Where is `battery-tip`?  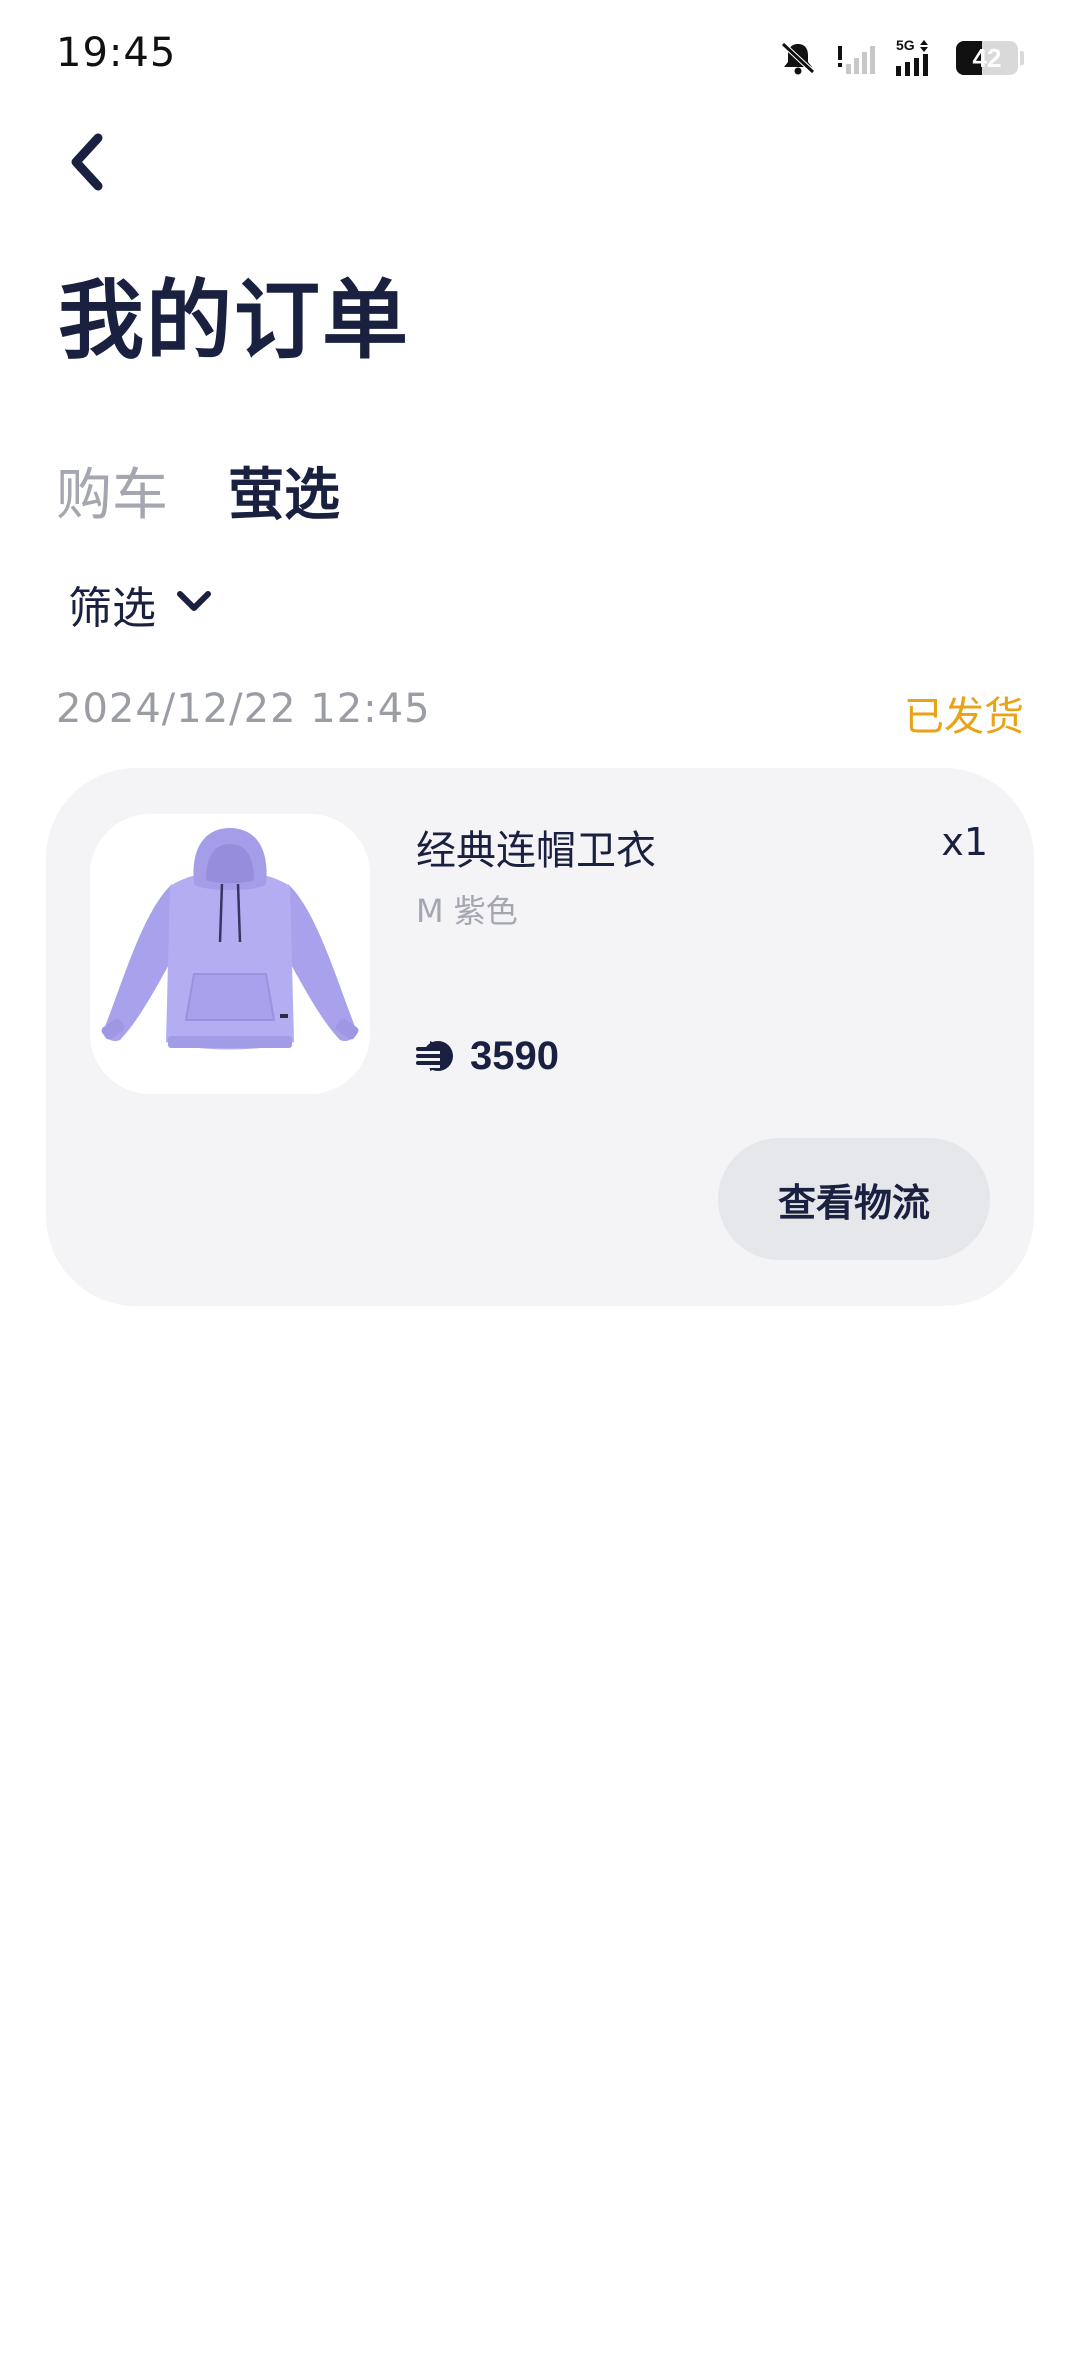 battery-tip is located at coordinates (1022, 58).